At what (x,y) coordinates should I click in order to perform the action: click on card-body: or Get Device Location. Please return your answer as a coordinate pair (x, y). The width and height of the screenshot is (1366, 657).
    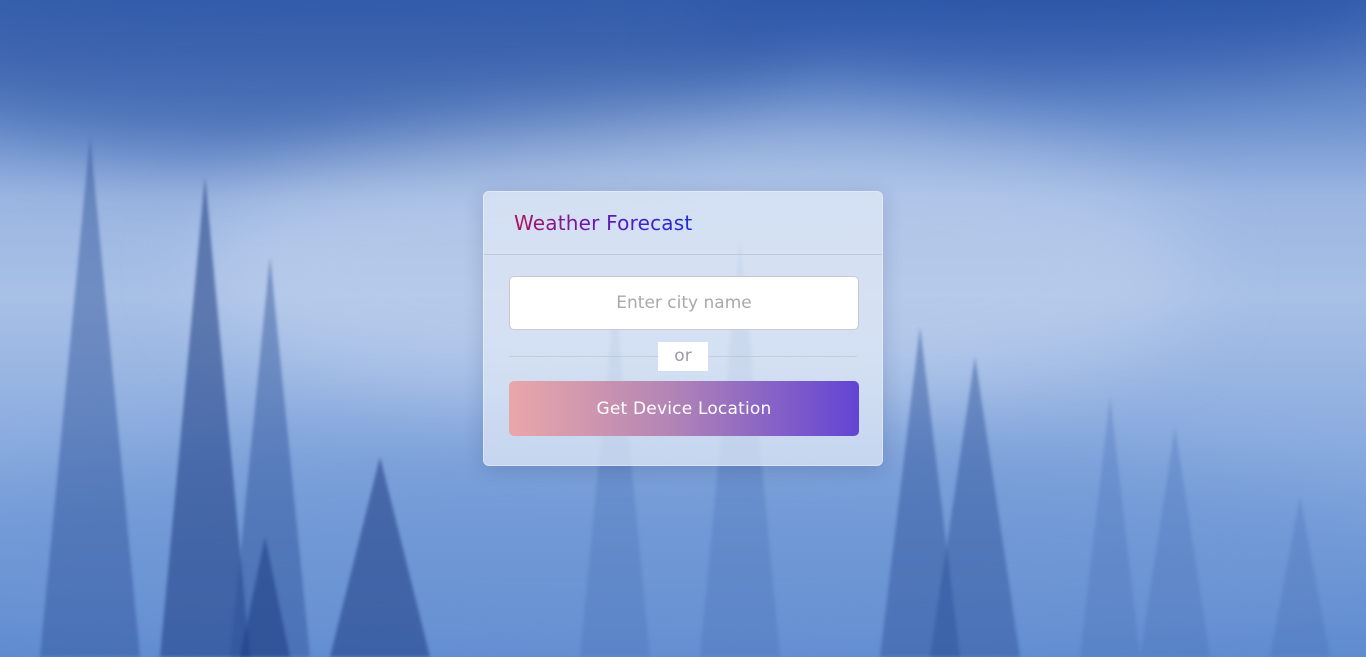
    Looking at the image, I should click on (683, 345).